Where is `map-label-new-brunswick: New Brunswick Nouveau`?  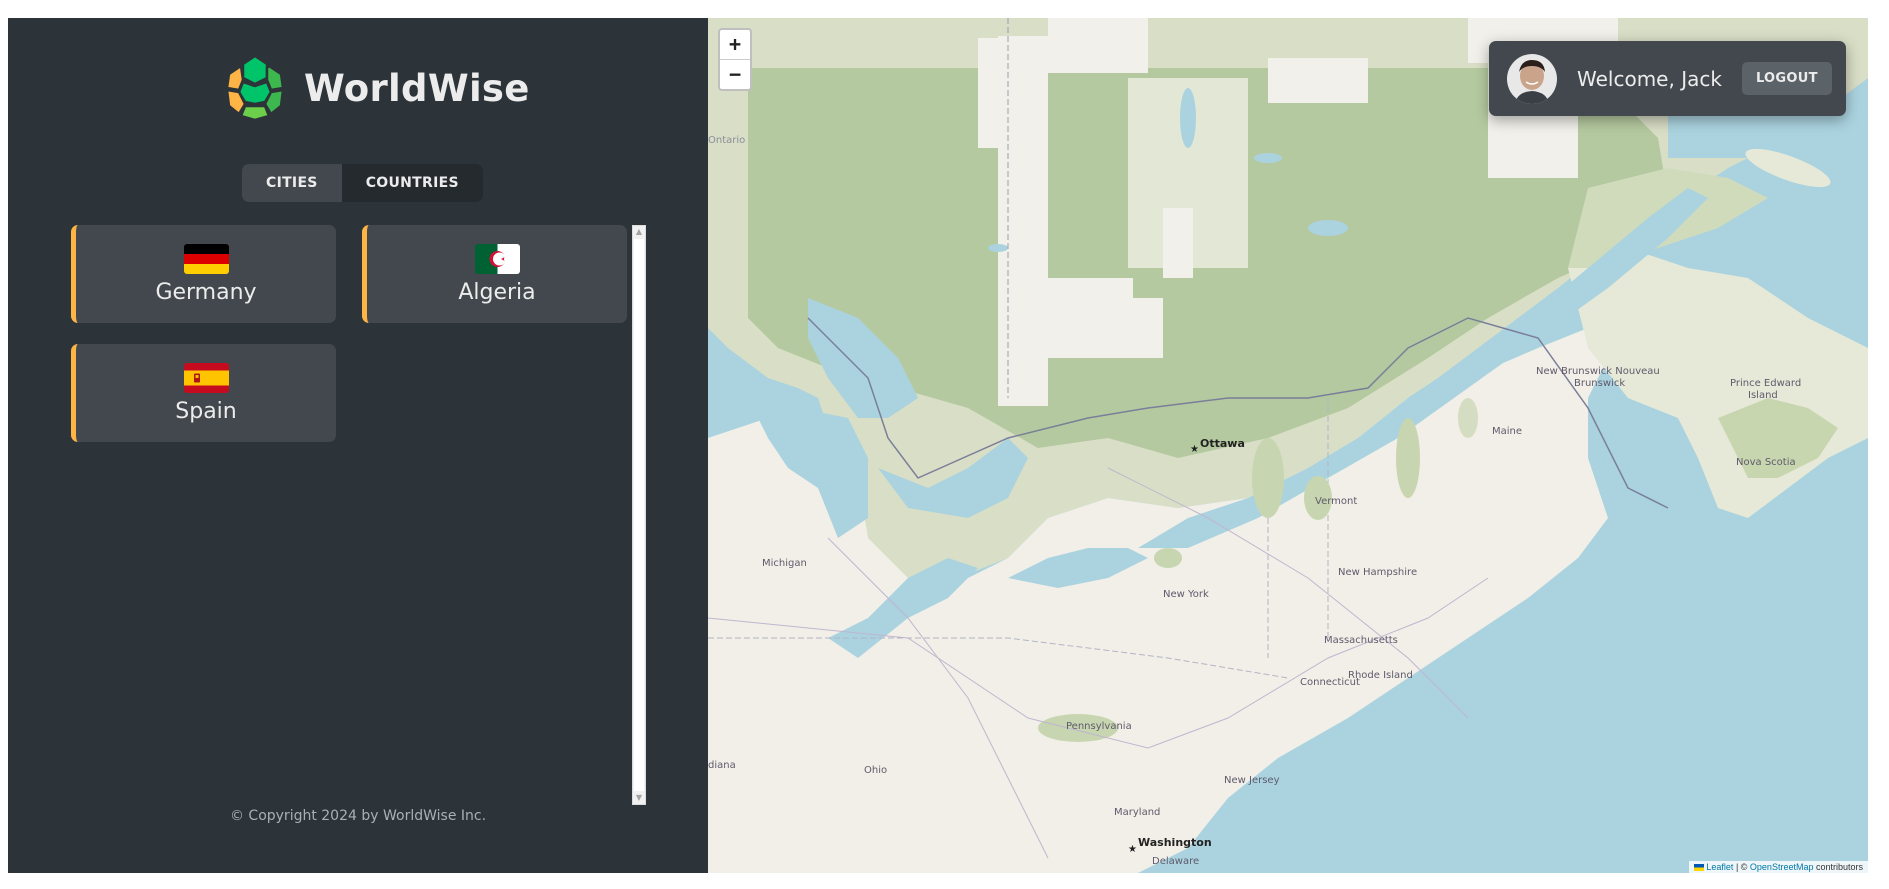
map-label-new-brunswick: New Brunswick Nouveau is located at coordinates (1598, 371).